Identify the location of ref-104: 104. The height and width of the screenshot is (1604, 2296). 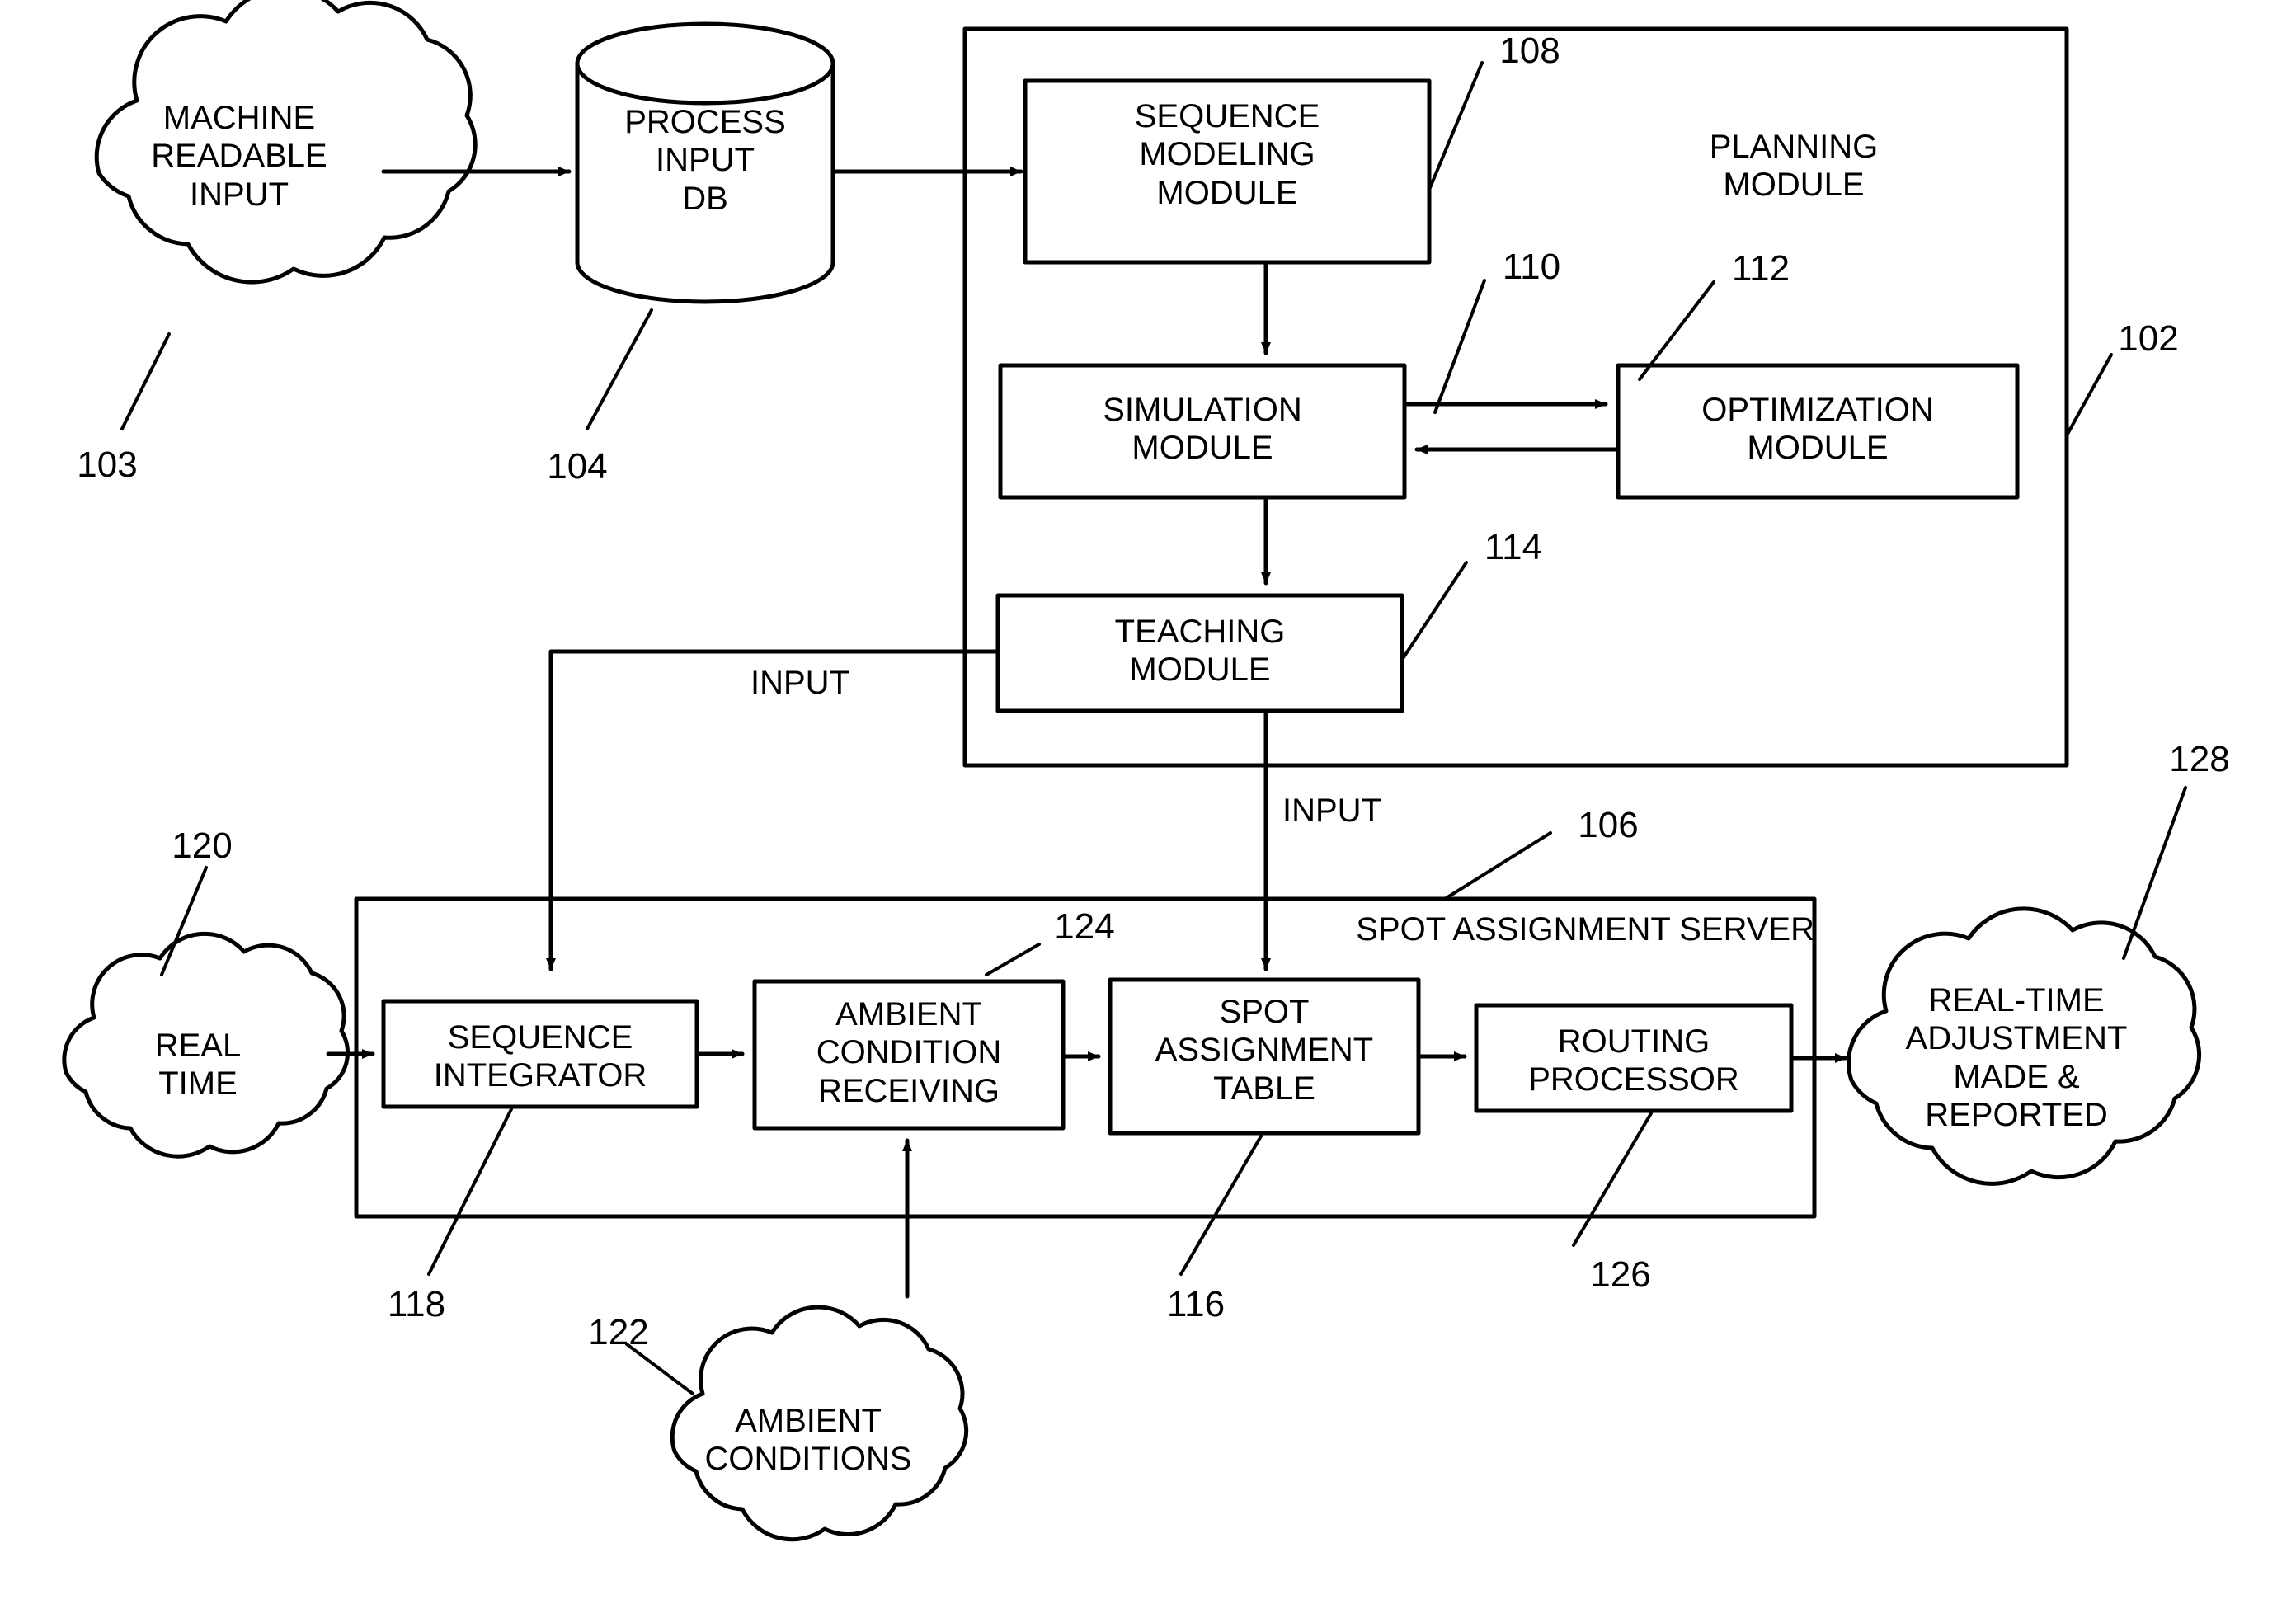
(577, 466).